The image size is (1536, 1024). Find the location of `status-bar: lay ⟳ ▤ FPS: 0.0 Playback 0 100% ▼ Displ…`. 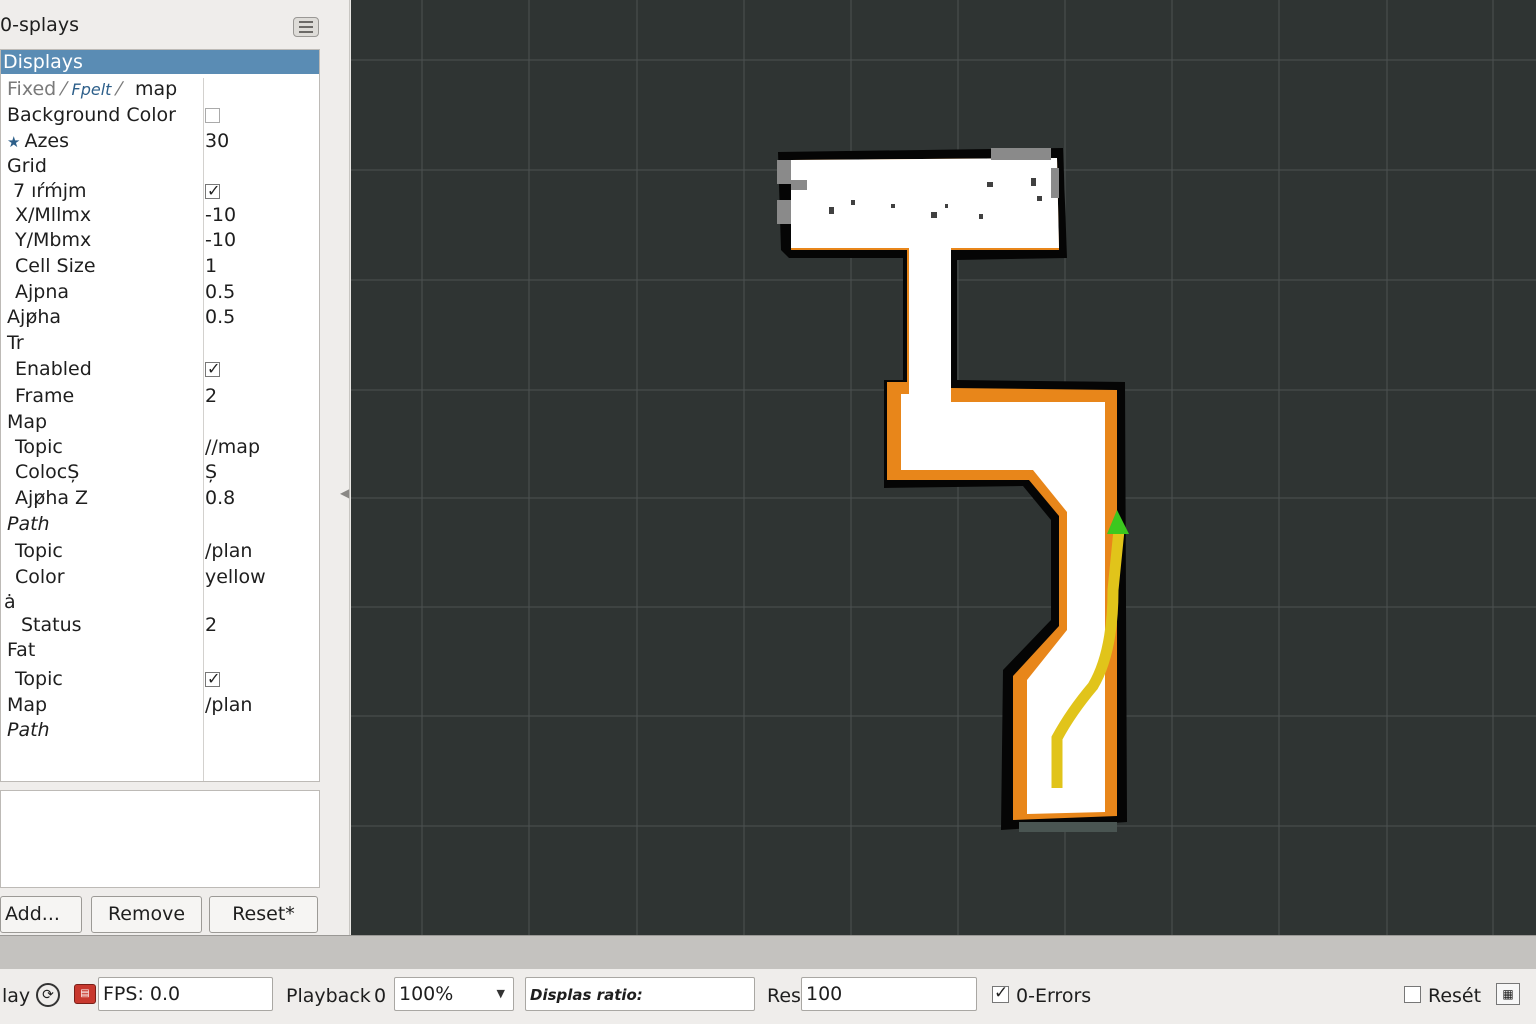

status-bar: lay ⟳ ▤ FPS: 0.0 Playback 0 100% ▼ Displ… is located at coordinates (768, 996).